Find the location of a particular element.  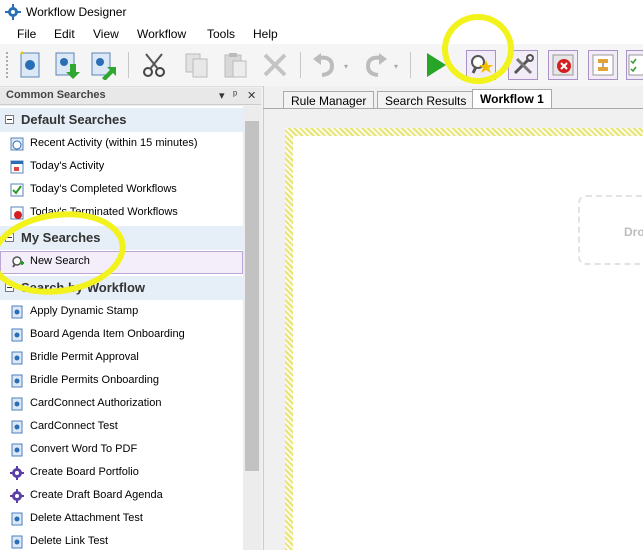

list-item: Today's Completed Workflows is located at coordinates (121, 190).